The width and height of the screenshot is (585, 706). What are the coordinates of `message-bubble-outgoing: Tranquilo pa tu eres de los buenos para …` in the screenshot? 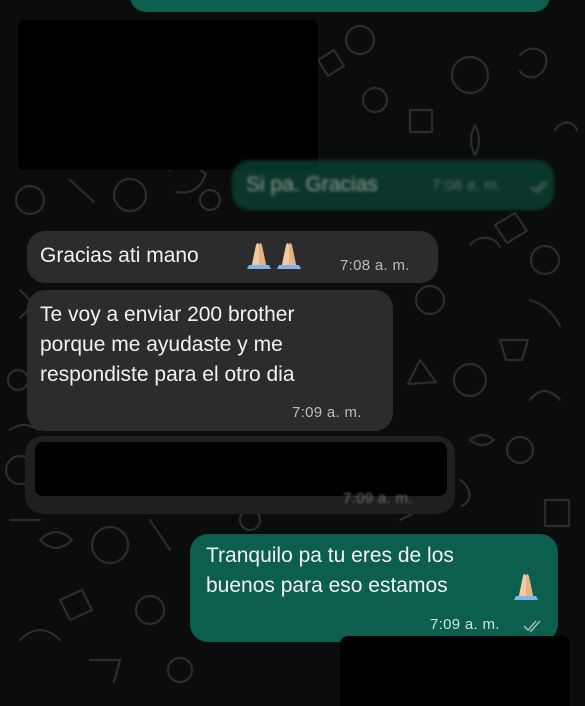 It's located at (374, 588).